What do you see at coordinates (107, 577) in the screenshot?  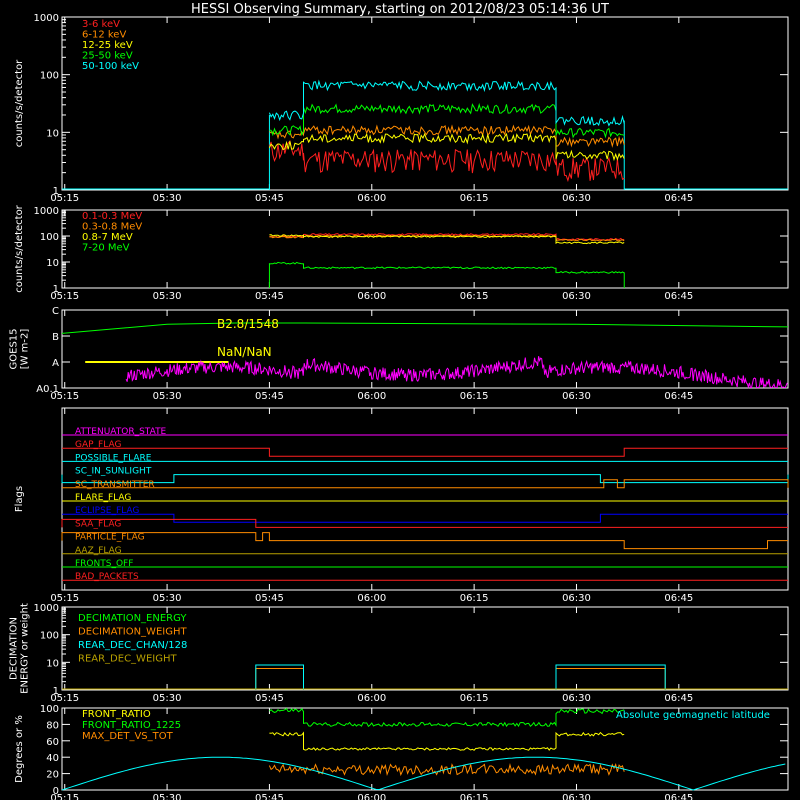 I see `flag-label: BAD_PACKETS` at bounding box center [107, 577].